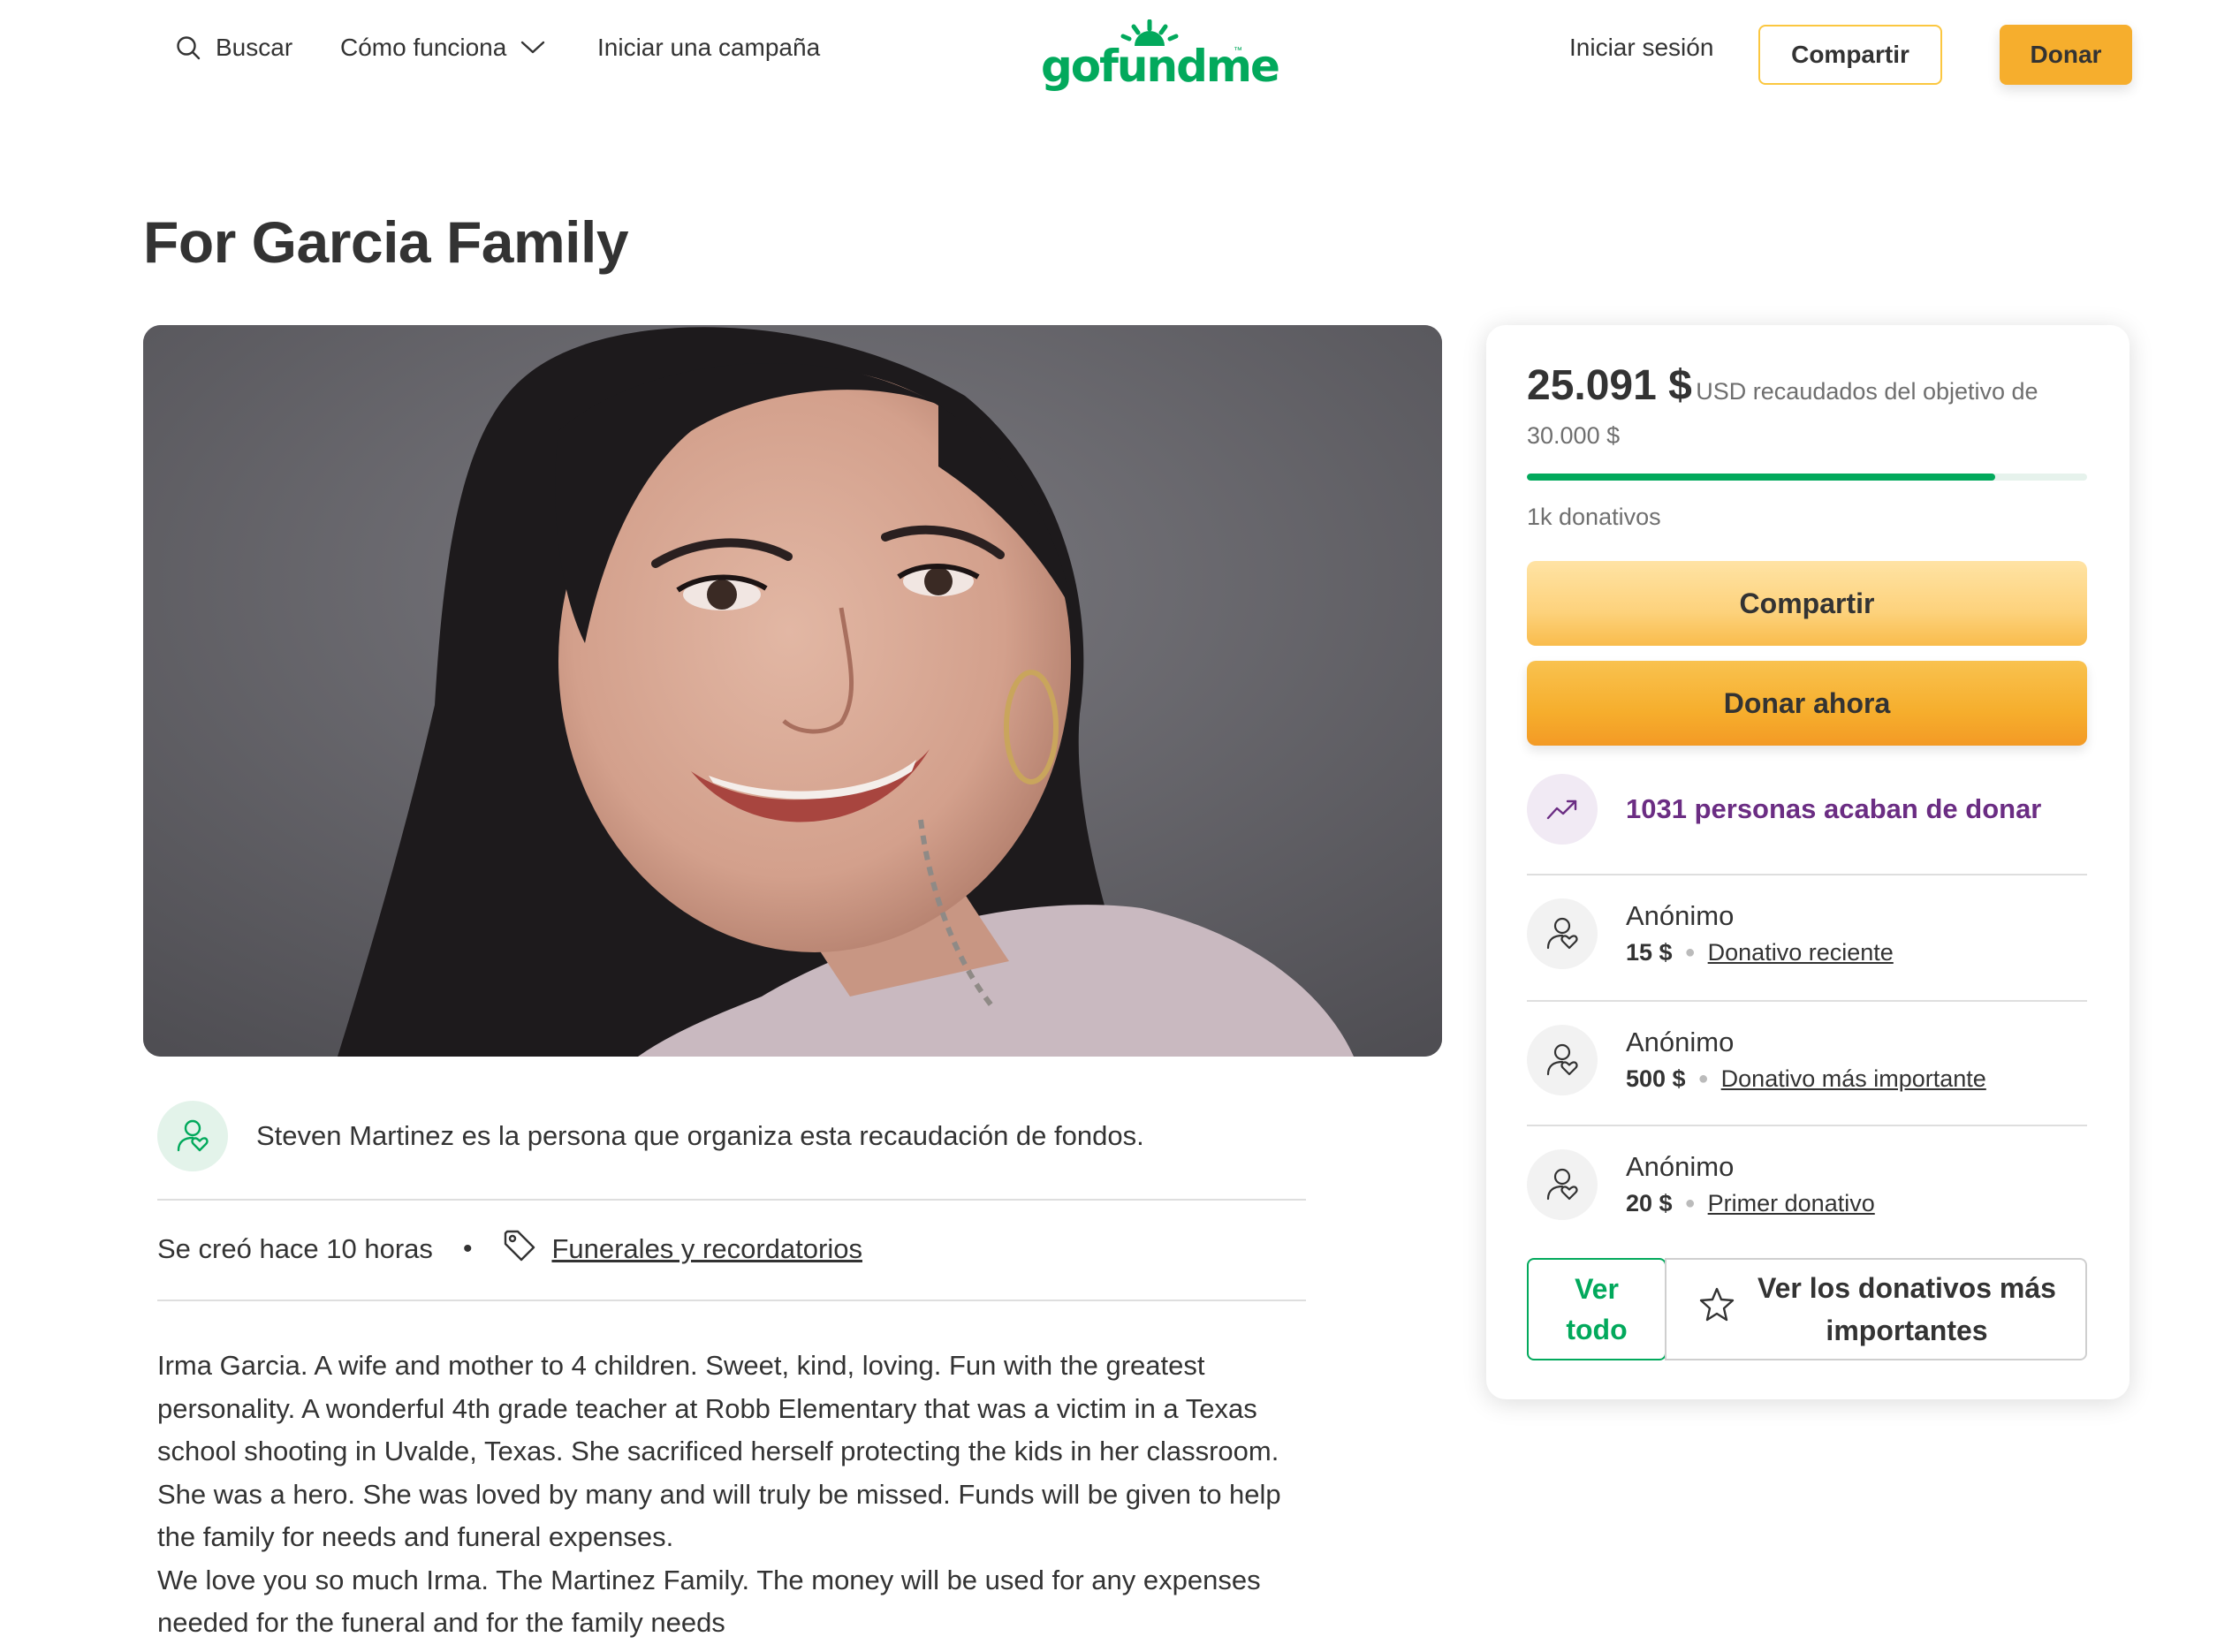  What do you see at coordinates (188, 47) in the screenshot?
I see `search-icon` at bounding box center [188, 47].